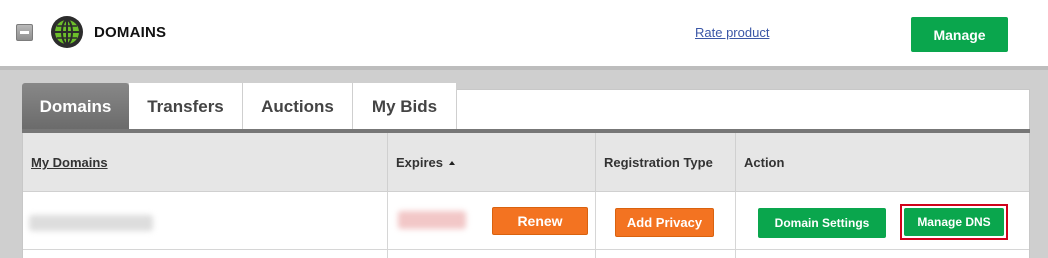  Describe the element at coordinates (67, 32) in the screenshot. I see `globe-icon` at that location.